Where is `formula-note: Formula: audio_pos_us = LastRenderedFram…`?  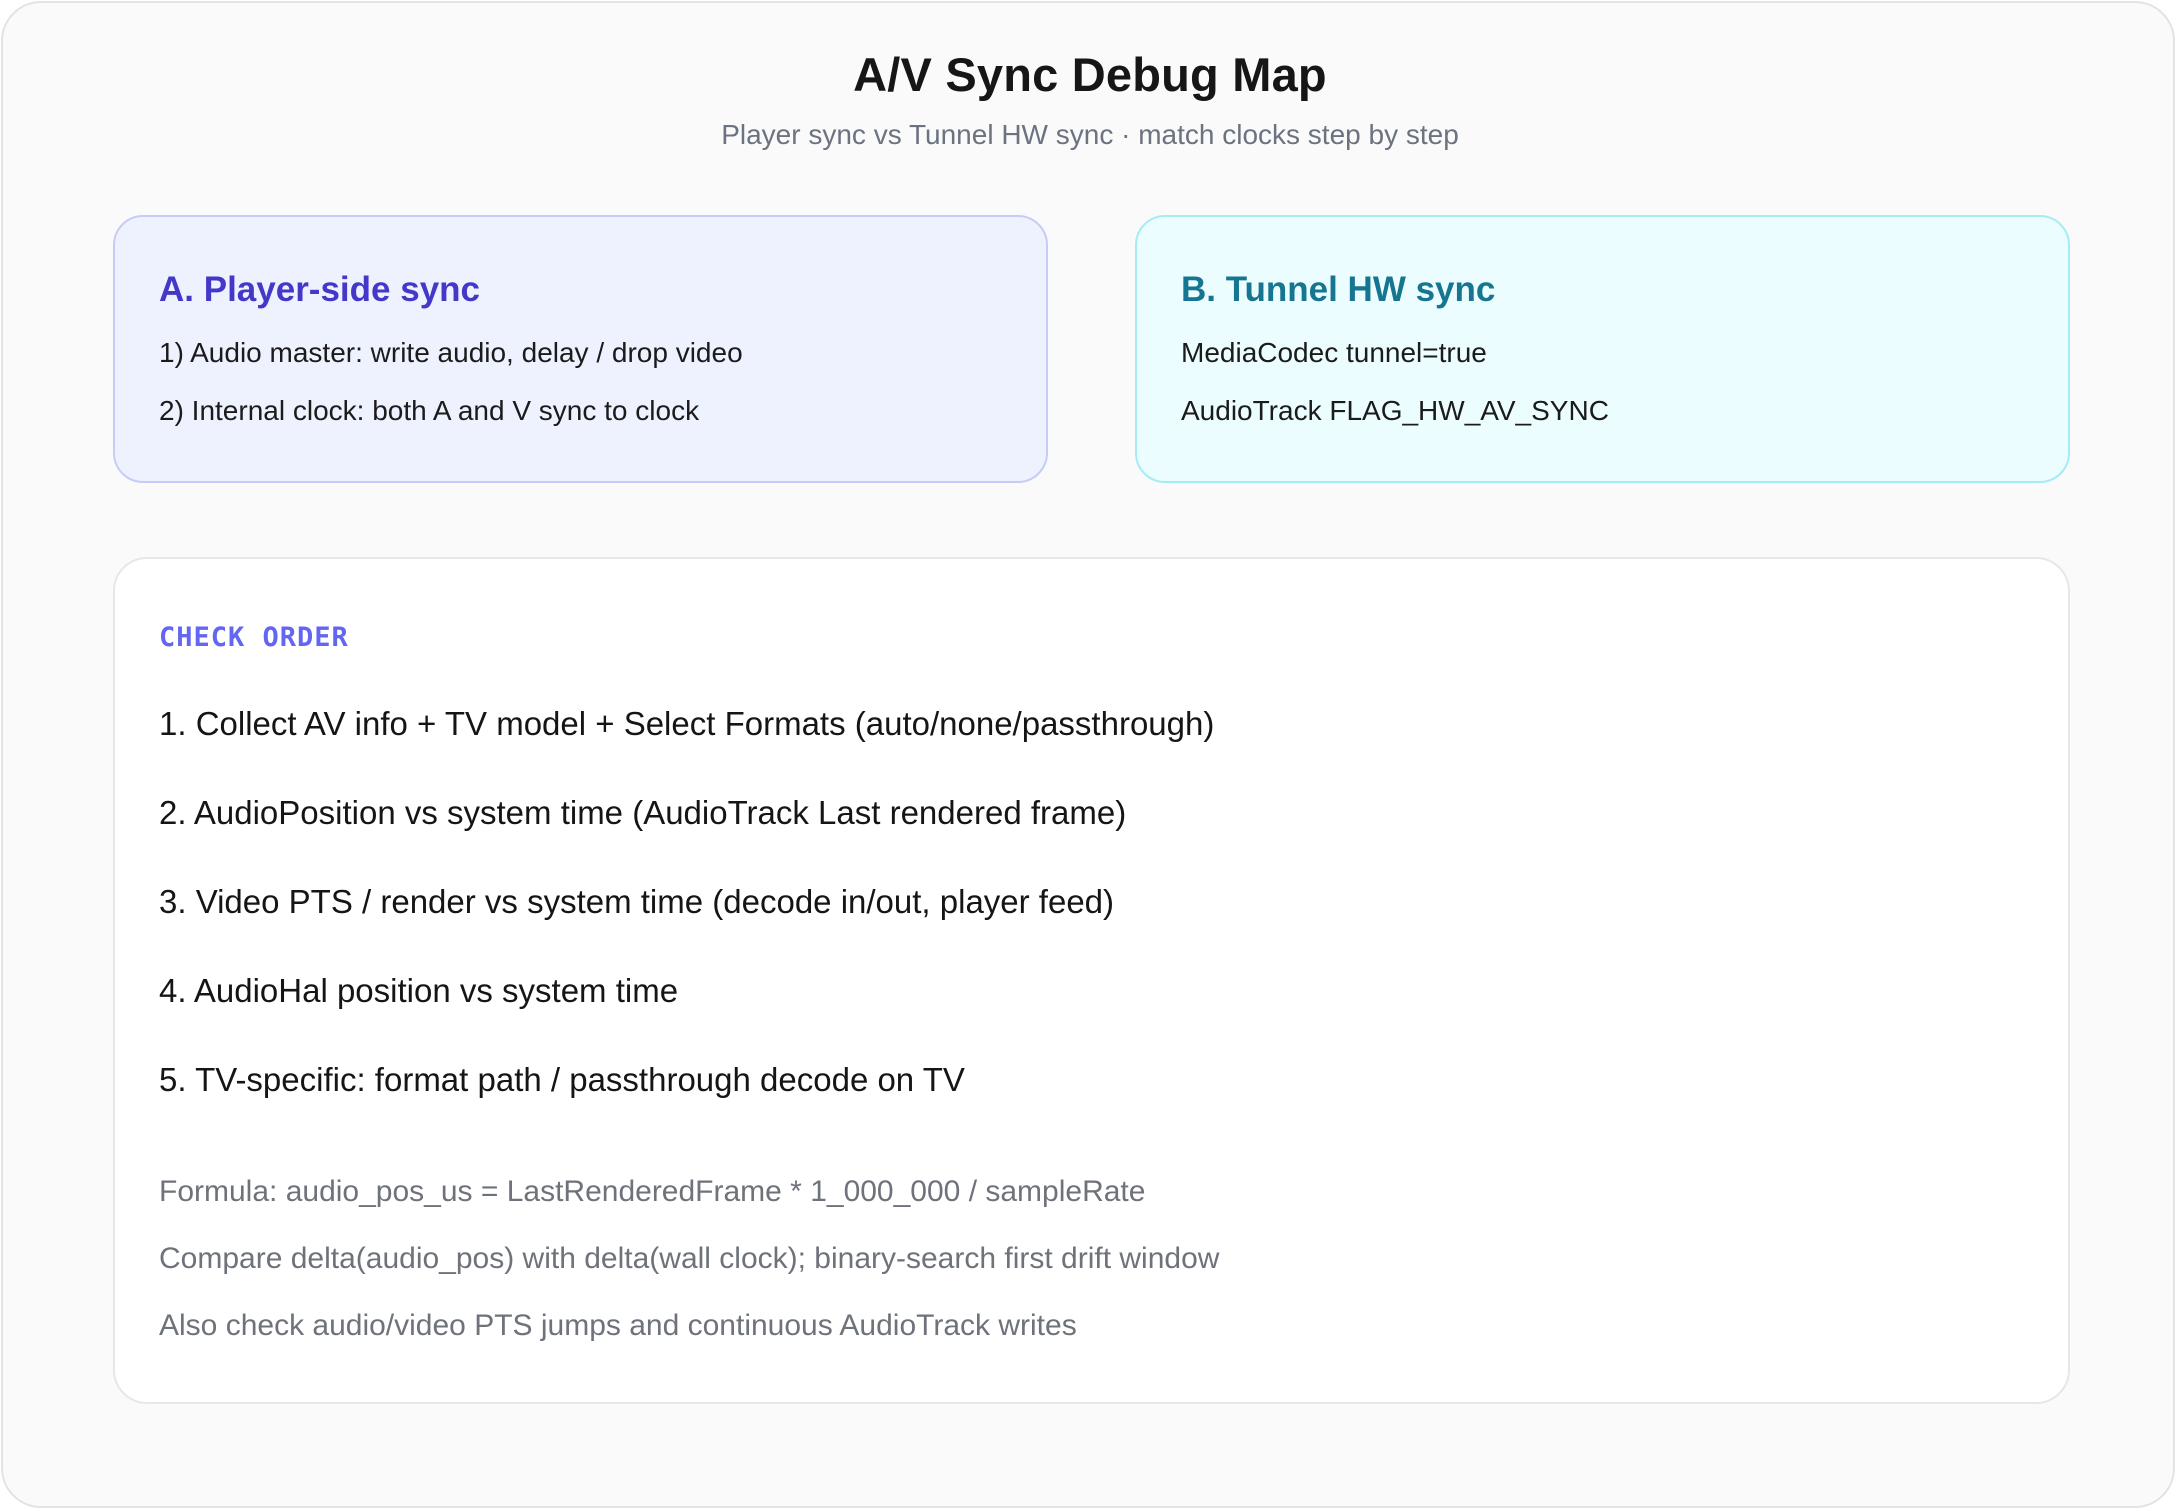 formula-note: Formula: audio_pos_us = LastRenderedFram… is located at coordinates (652, 1191).